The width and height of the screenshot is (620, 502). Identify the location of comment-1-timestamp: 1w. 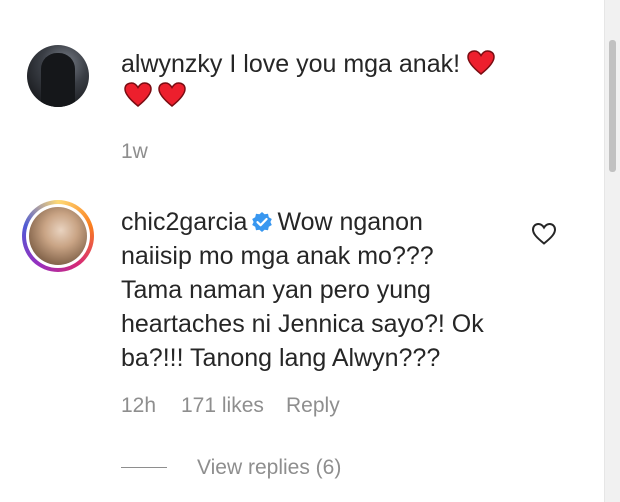
(134, 152).